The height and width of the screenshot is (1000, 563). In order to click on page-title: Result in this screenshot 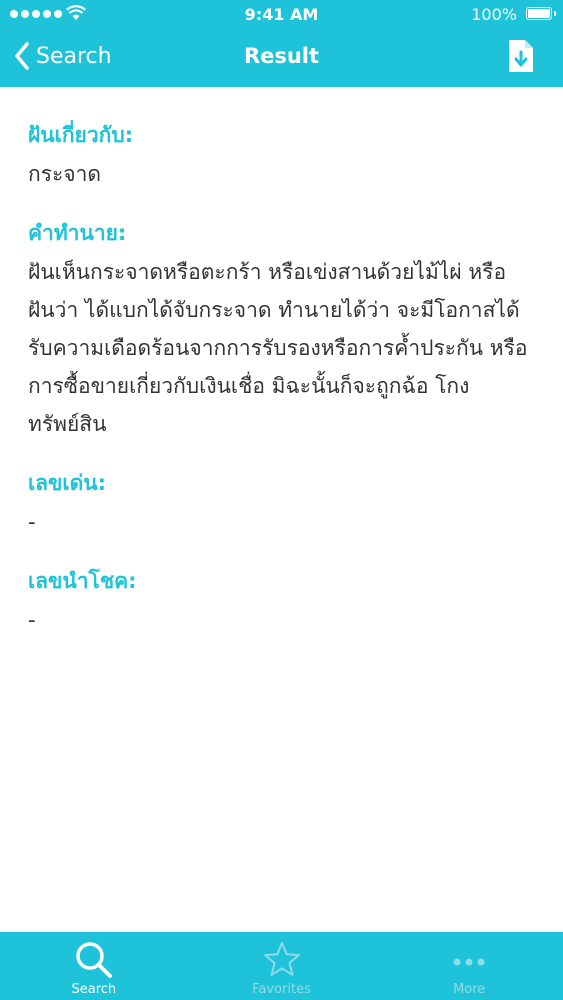, I will do `click(281, 56)`.